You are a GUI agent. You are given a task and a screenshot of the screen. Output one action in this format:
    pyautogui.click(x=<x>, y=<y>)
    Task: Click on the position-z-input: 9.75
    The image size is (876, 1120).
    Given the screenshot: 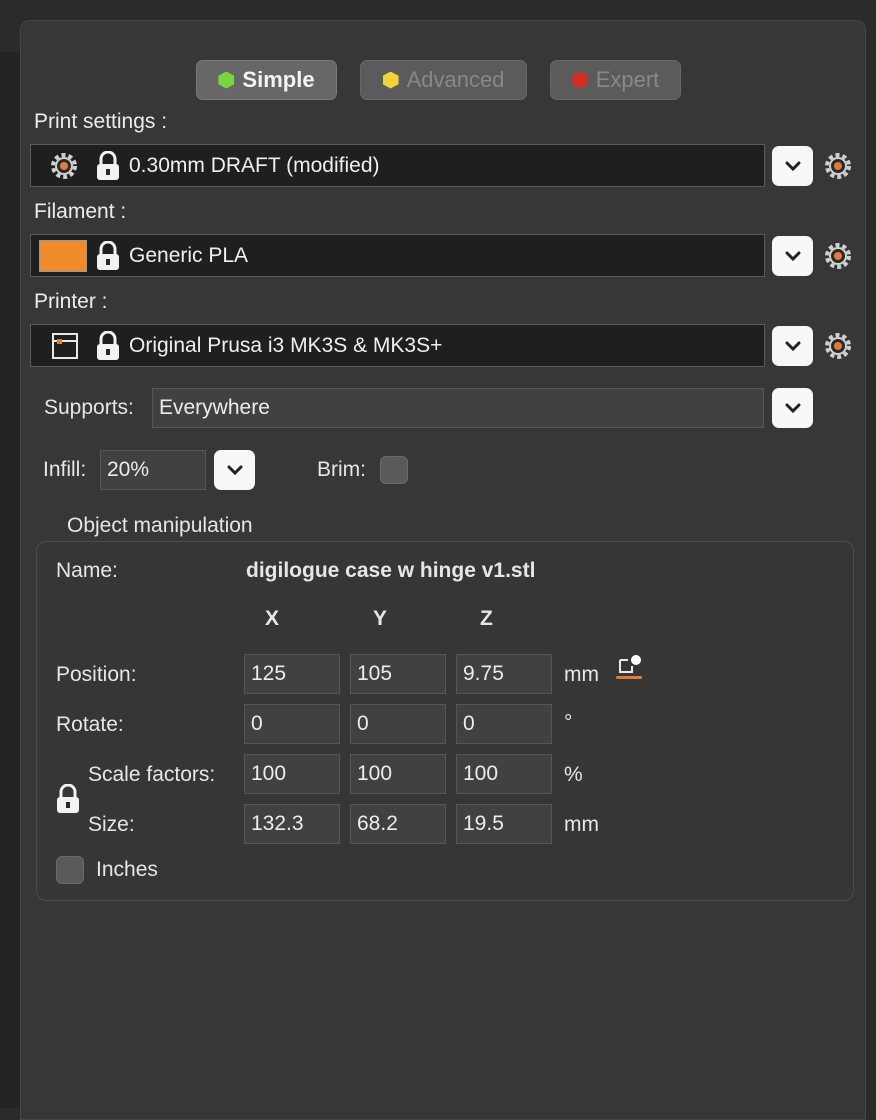 What is the action you would take?
    pyautogui.click(x=504, y=674)
    